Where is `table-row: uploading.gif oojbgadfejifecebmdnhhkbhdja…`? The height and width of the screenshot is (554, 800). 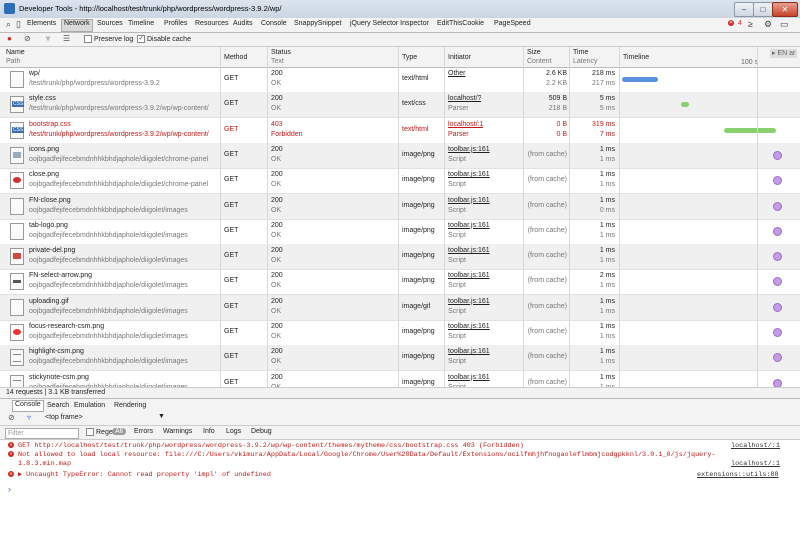 table-row: uploading.gif oojbgadfejifecebmdnhhkbhdja… is located at coordinates (400, 307).